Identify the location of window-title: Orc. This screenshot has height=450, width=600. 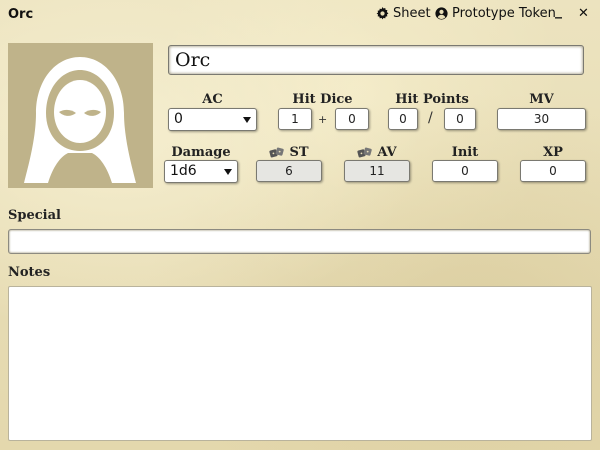
(21, 14).